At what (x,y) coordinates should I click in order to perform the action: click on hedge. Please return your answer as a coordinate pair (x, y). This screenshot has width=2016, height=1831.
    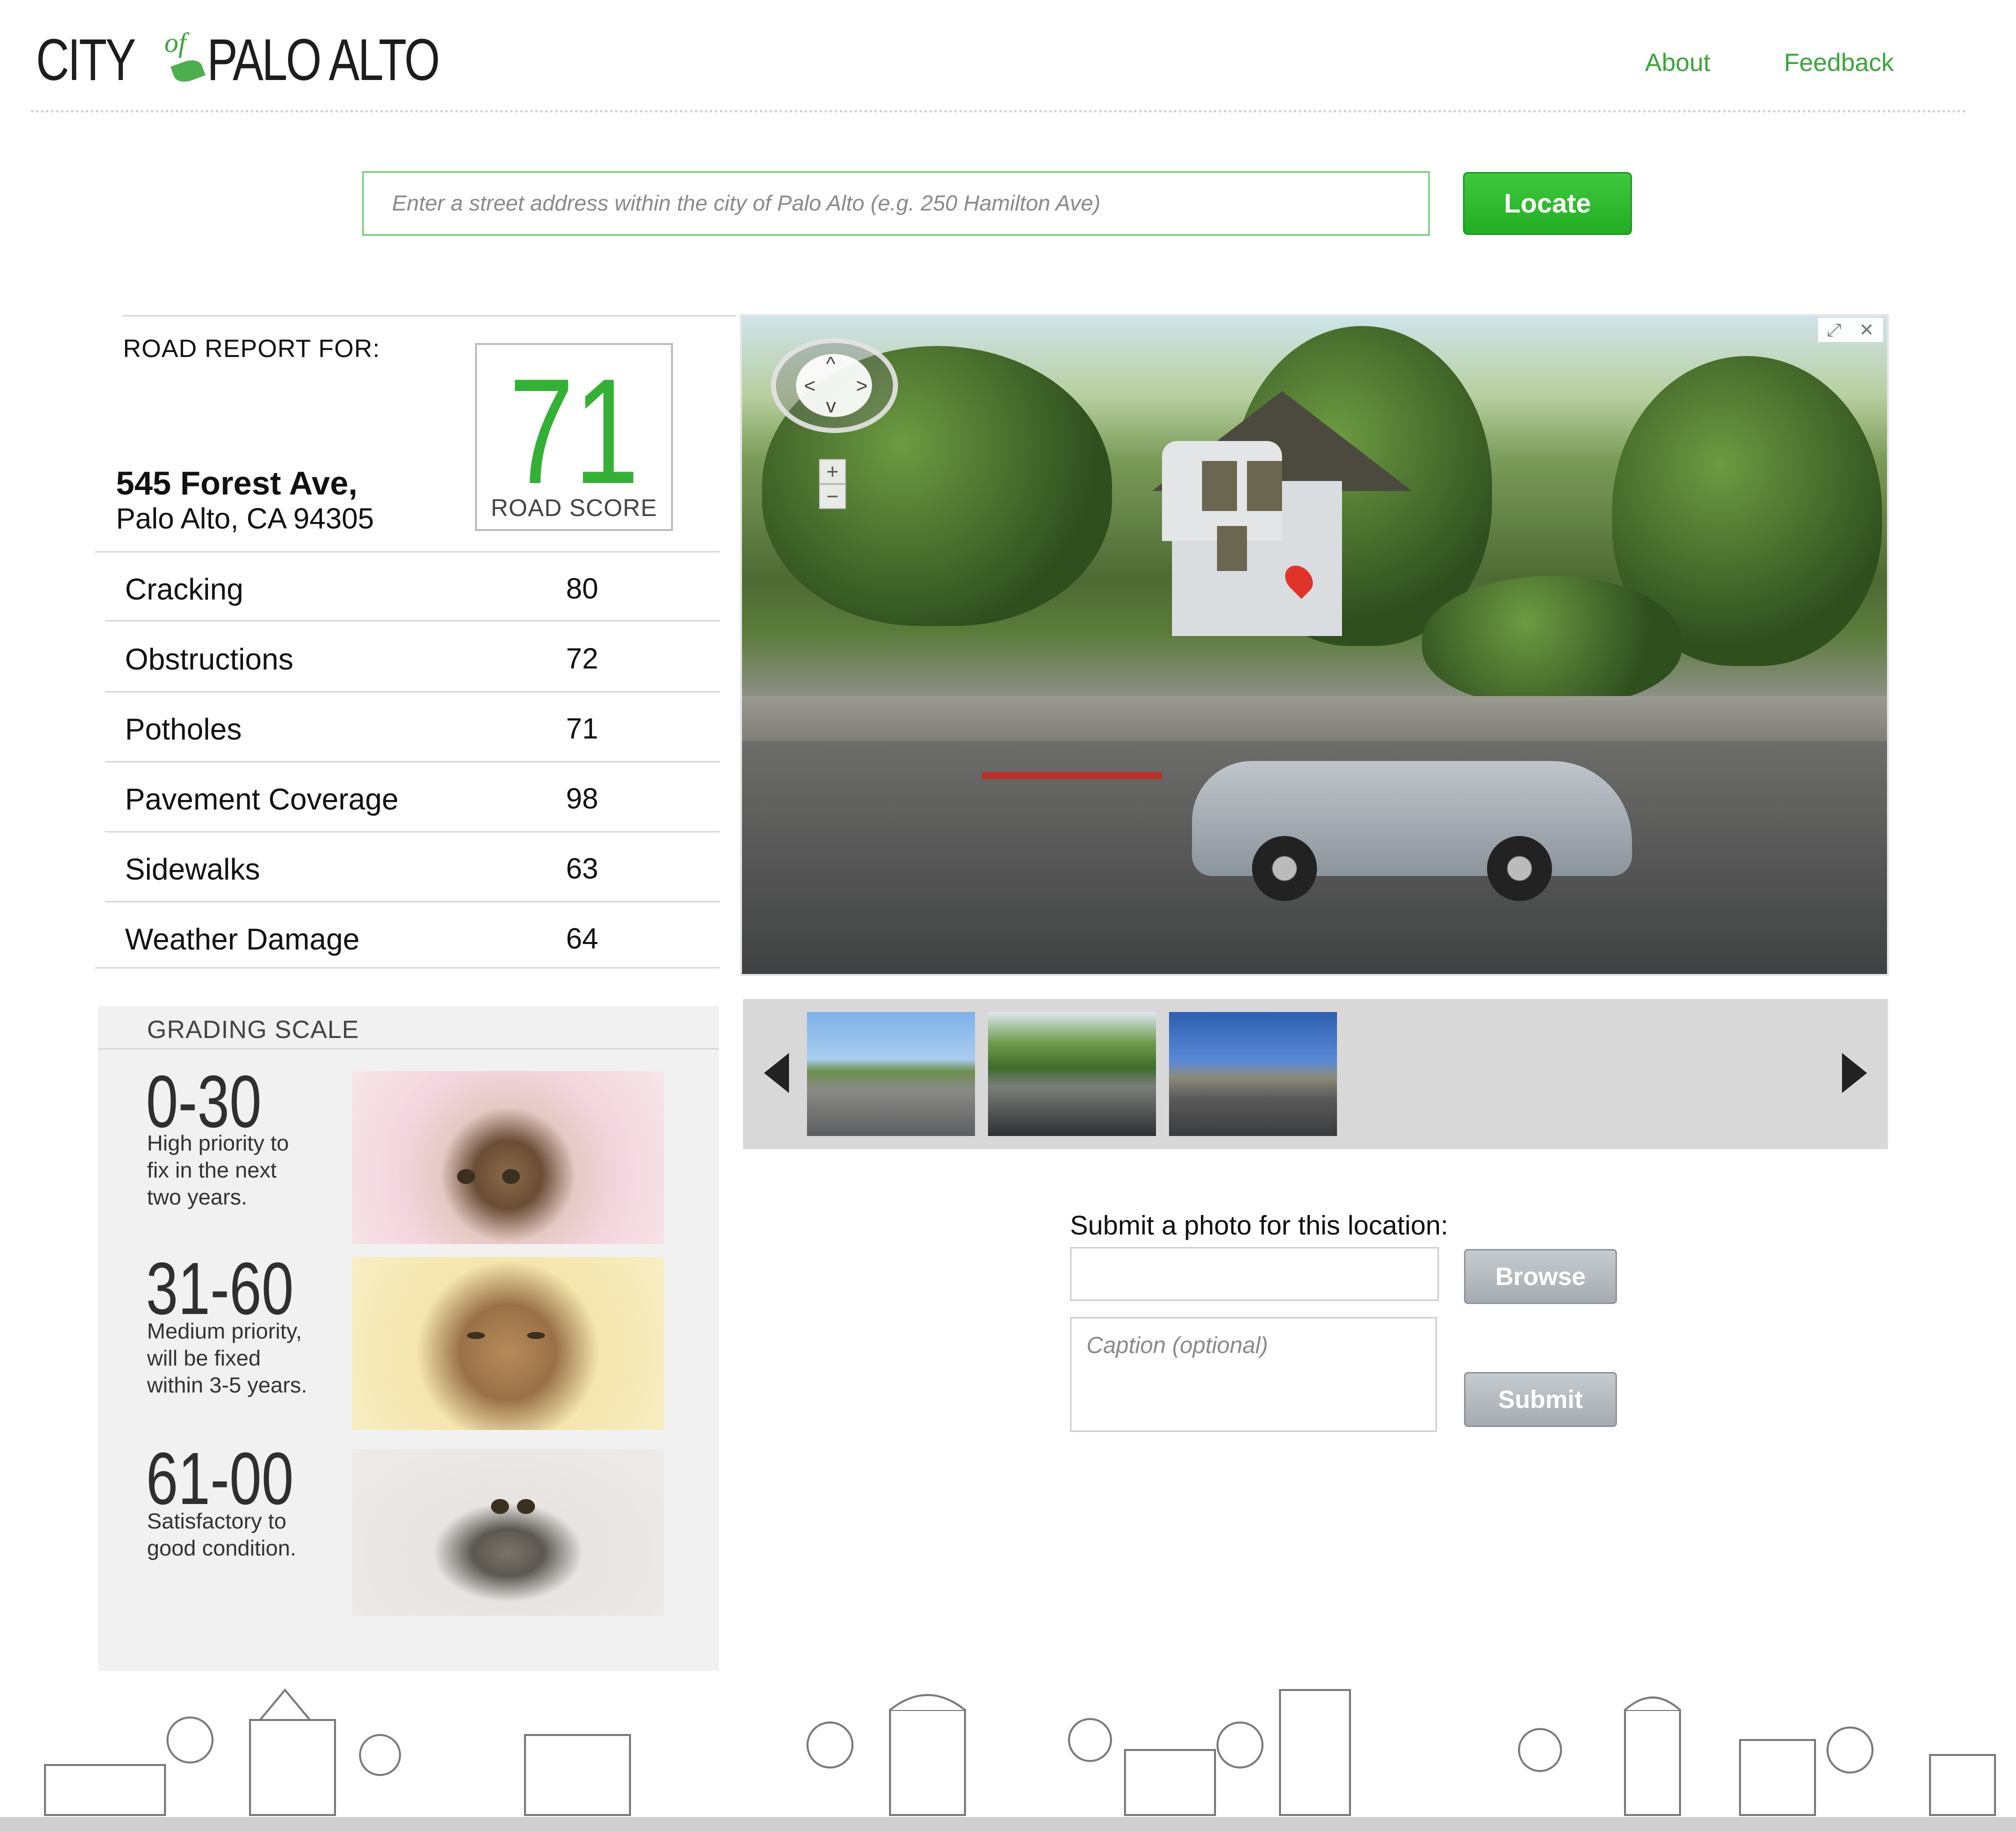
    Looking at the image, I should click on (1552, 641).